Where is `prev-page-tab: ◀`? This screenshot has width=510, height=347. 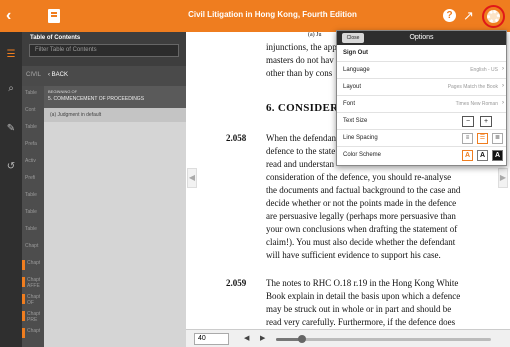 prev-page-tab: ◀ is located at coordinates (192, 178).